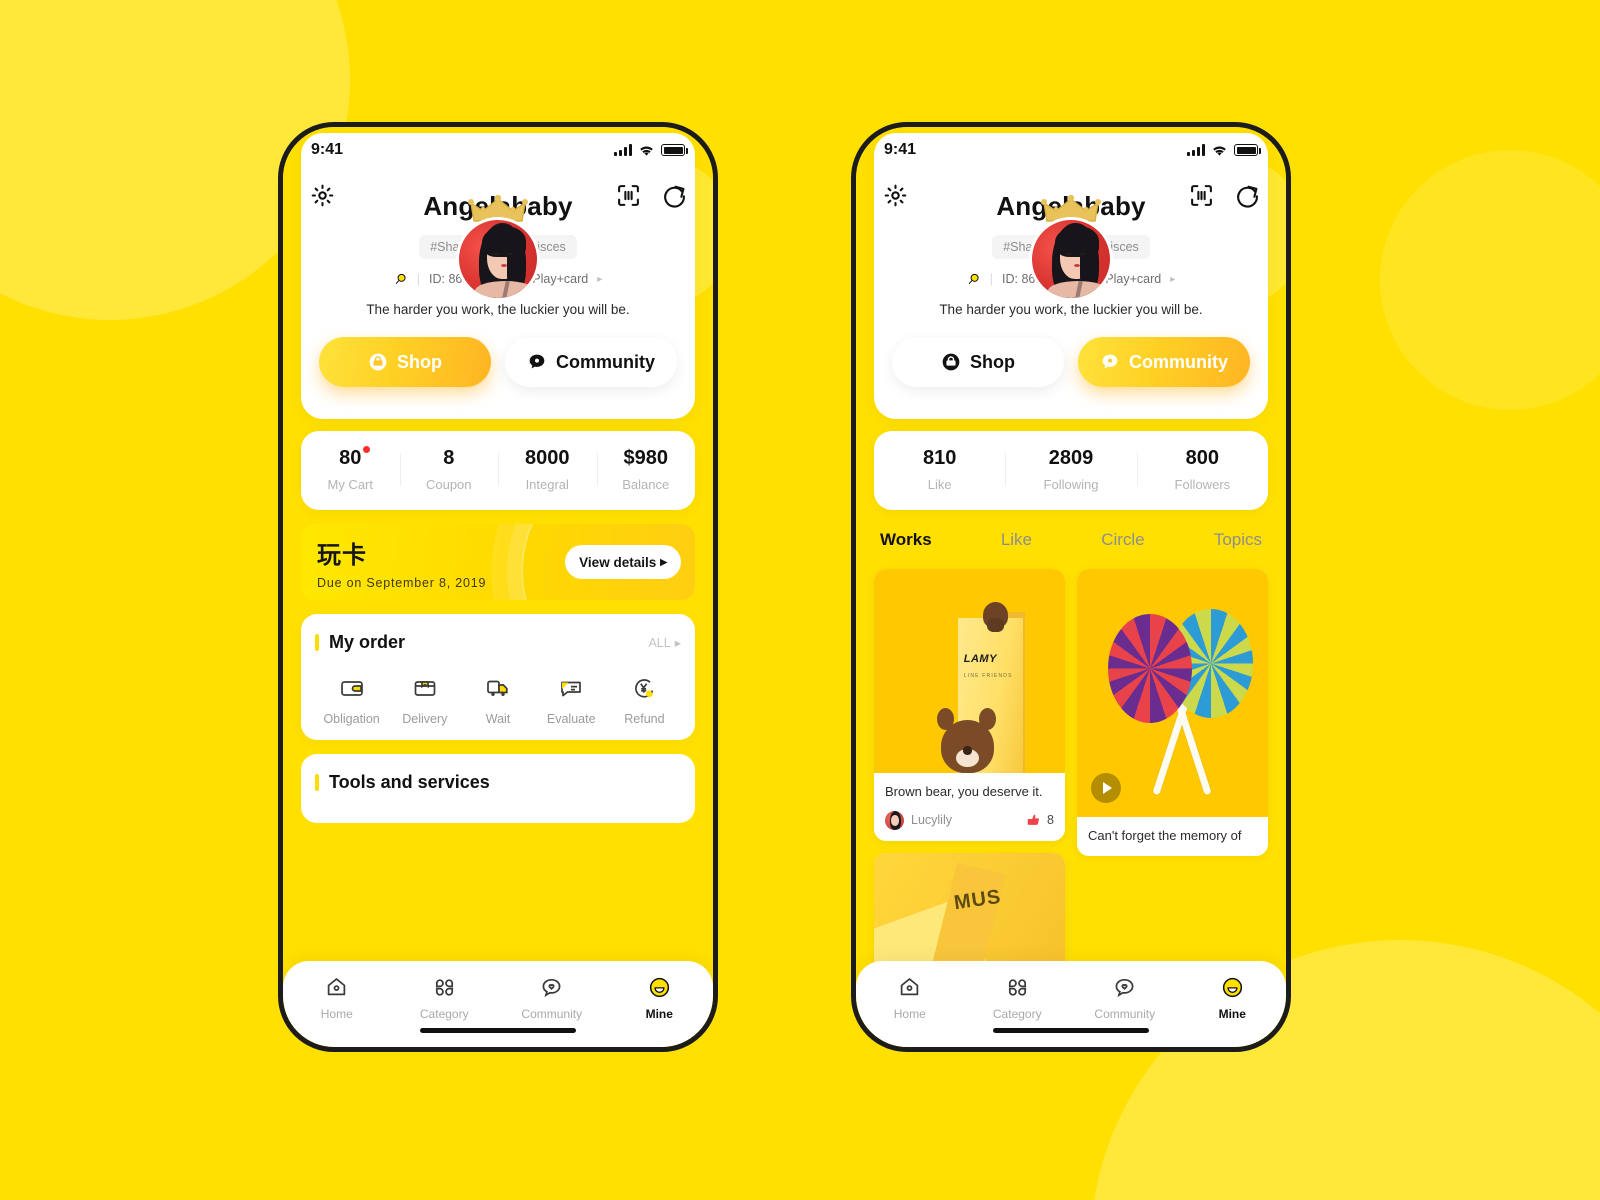 This screenshot has height=1200, width=1600. Describe the element at coordinates (664, 643) in the screenshot. I see `my-order-all-link: ALL ▸` at that location.